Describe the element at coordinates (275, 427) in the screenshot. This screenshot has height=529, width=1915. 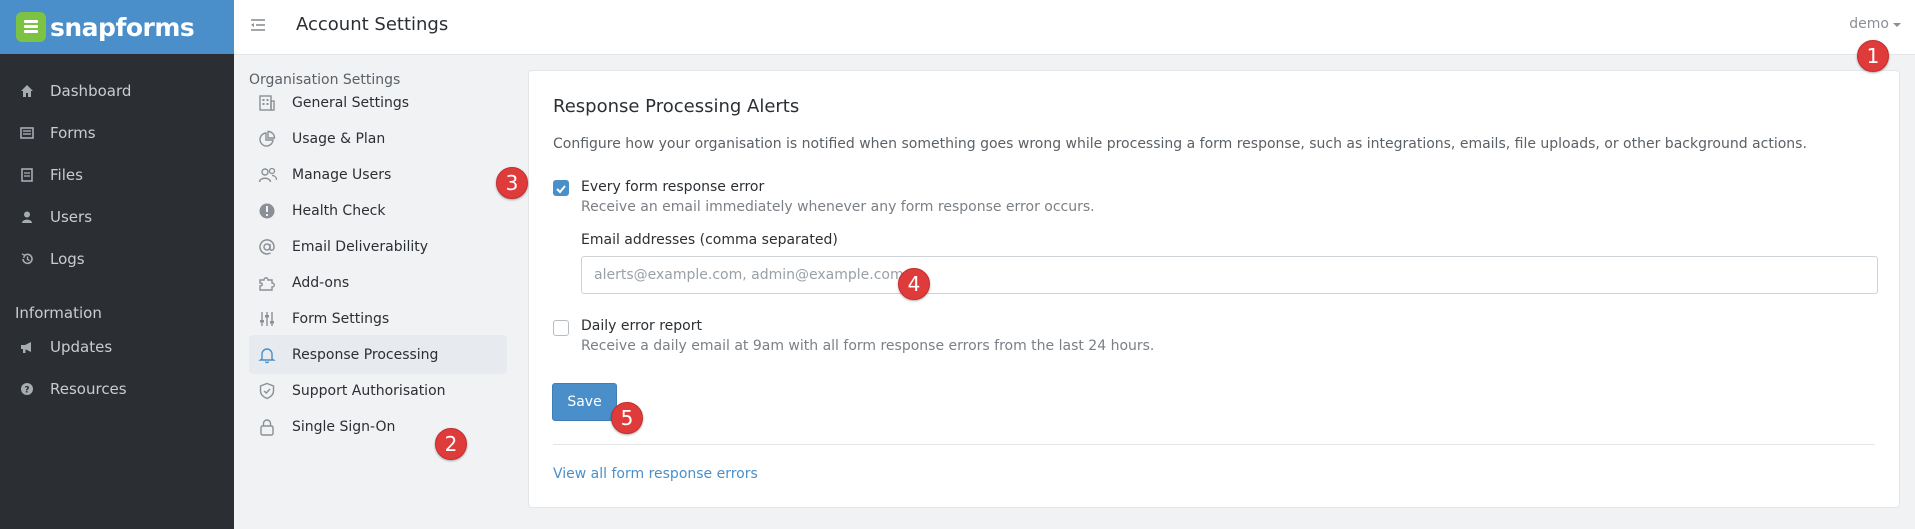
I see `lock-icon` at that location.